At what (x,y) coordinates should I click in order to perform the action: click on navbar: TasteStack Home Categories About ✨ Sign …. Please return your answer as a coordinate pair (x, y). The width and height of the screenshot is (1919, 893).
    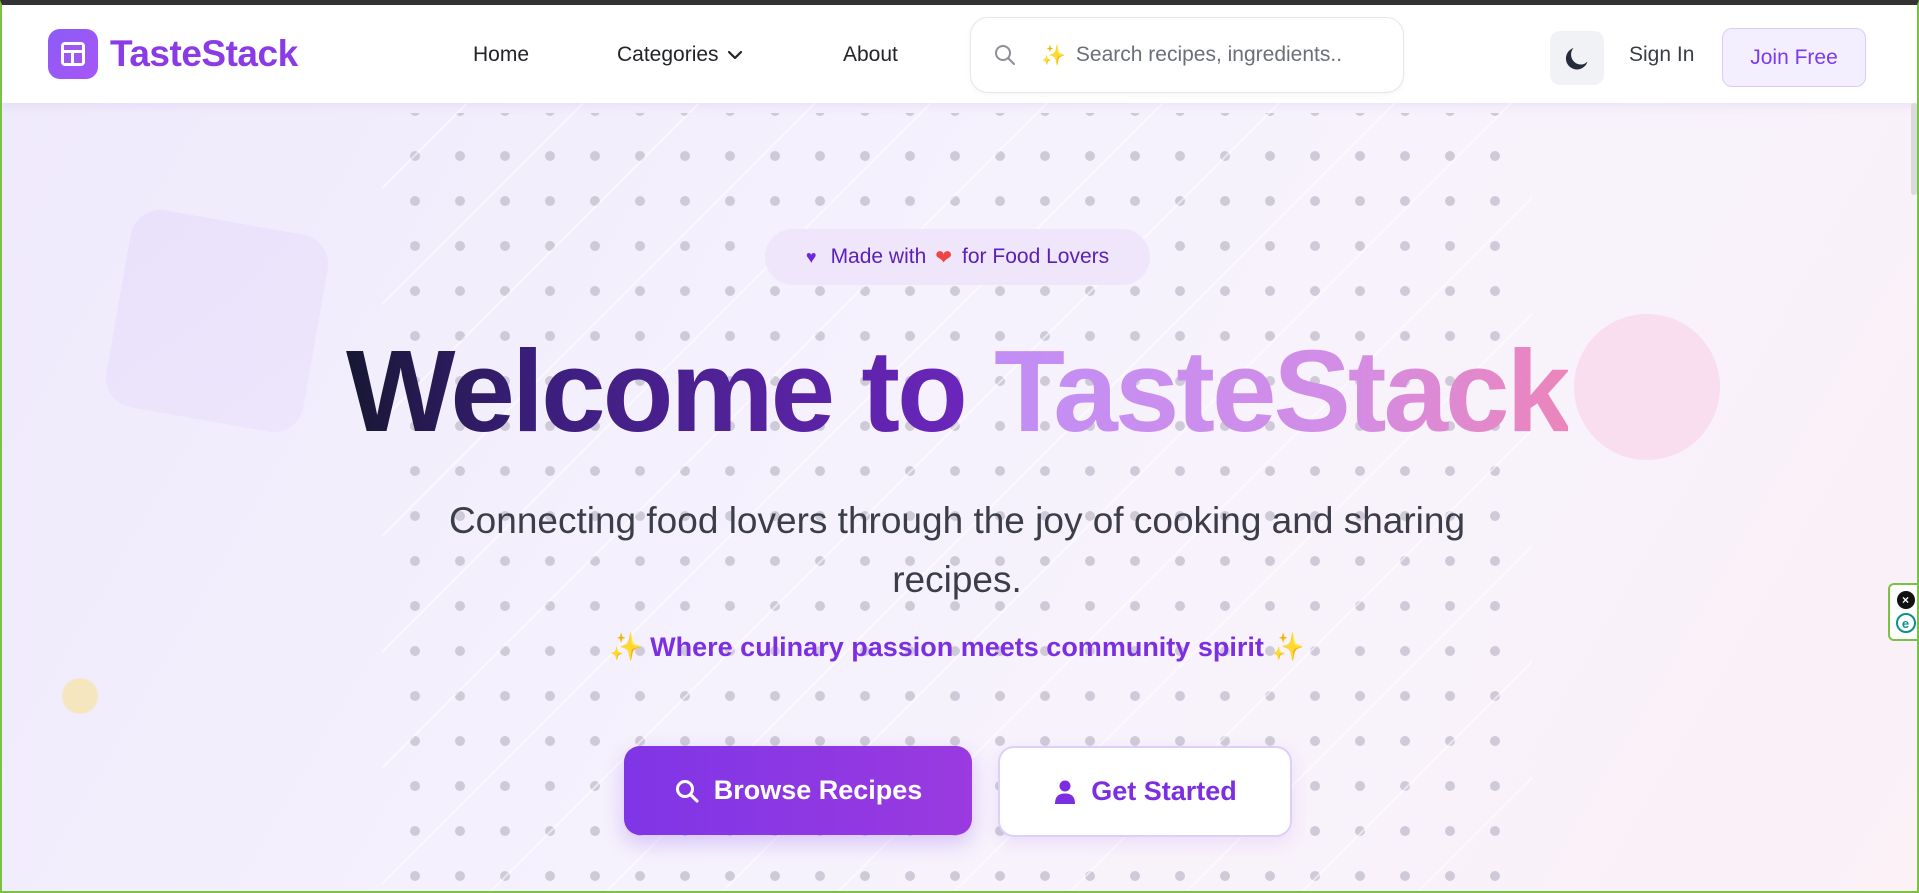
    Looking at the image, I should click on (959, 54).